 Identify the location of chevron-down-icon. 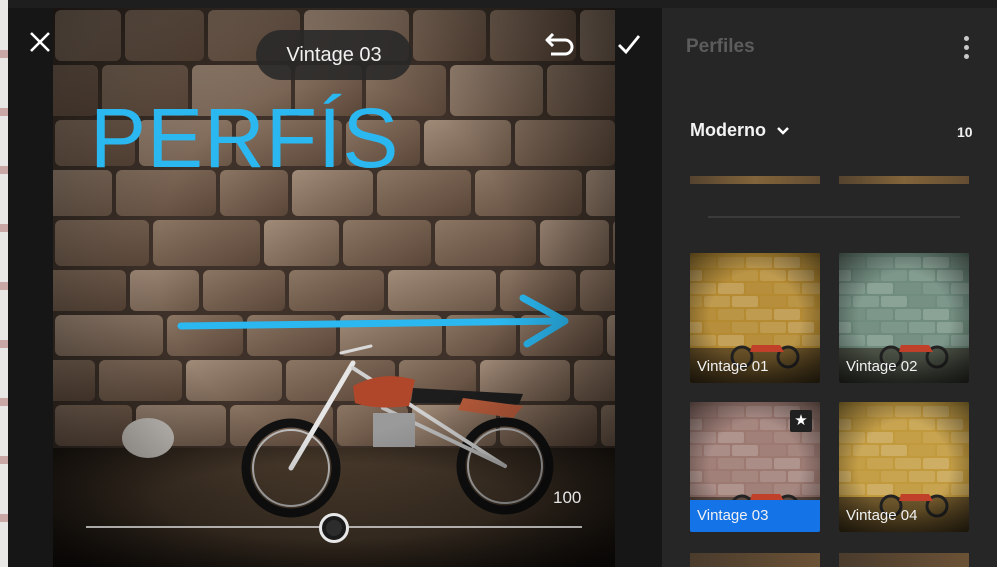
(783, 130).